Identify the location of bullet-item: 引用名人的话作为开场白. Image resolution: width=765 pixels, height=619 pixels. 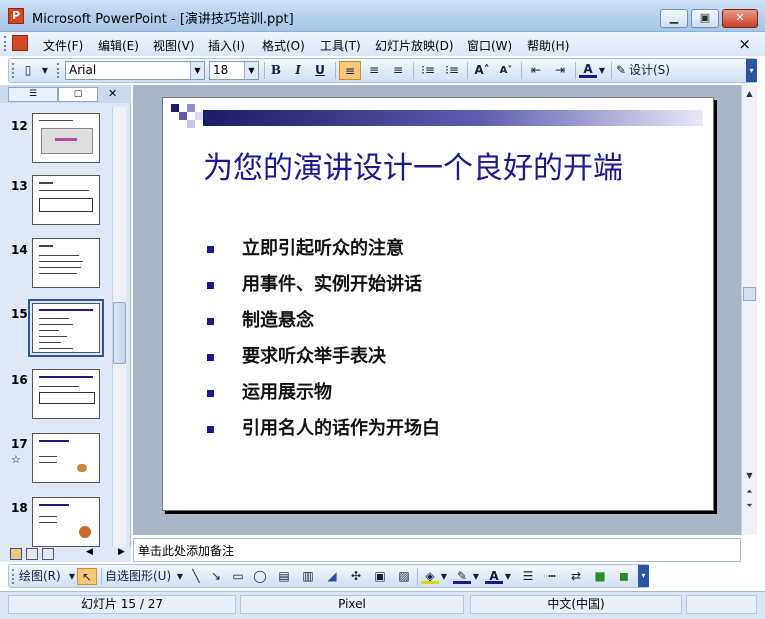
(323, 427).